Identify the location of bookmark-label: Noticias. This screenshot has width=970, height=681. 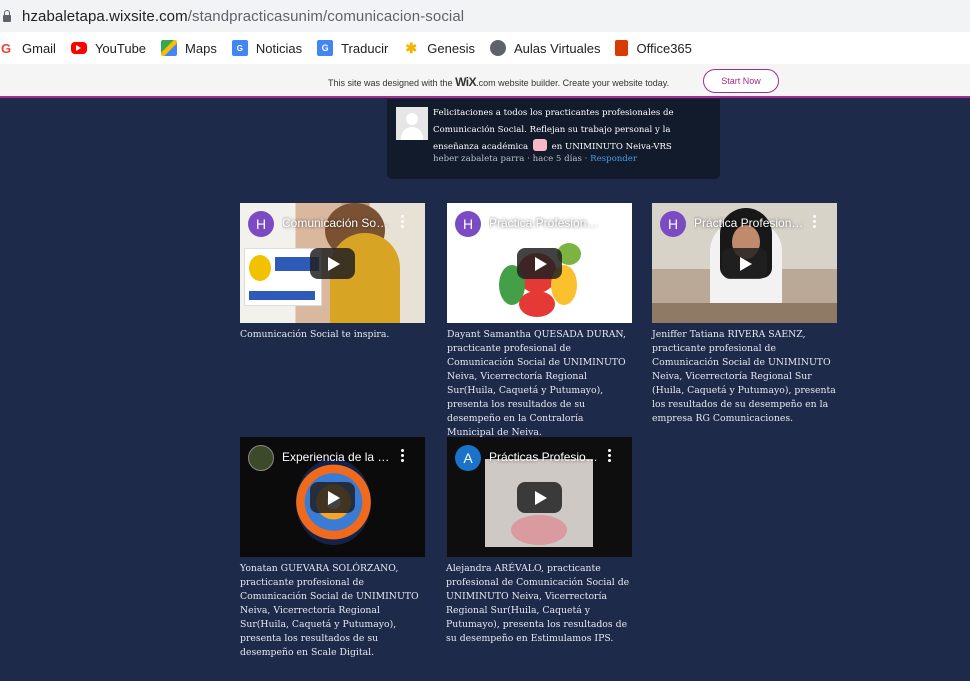
(279, 48).